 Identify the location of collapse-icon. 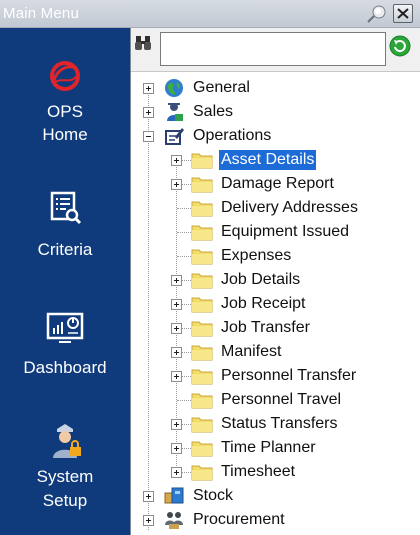
(148, 136).